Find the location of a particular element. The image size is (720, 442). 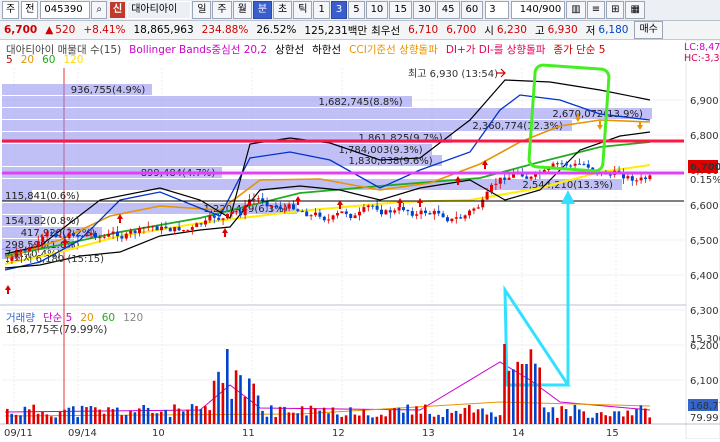

legend-item-1: Bollinger Bands중심선 20,2 is located at coordinates (198, 49).